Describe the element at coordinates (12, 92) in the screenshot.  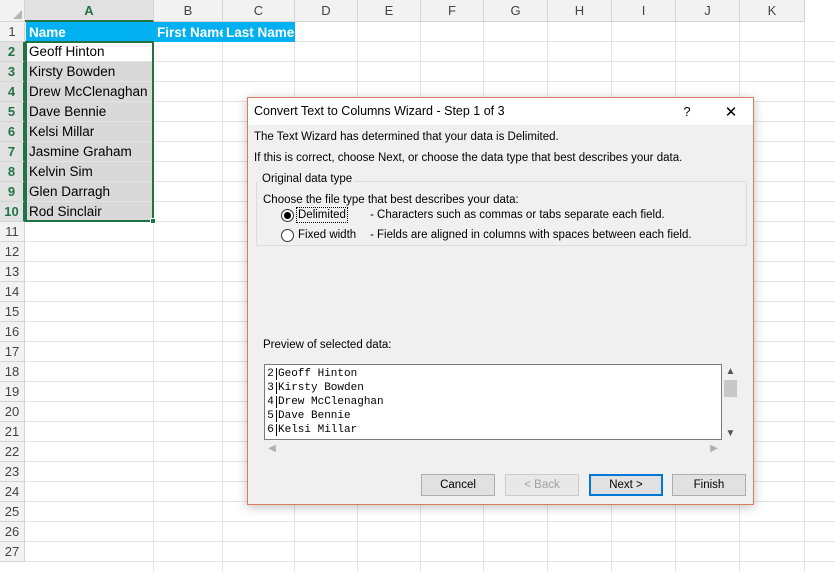
I see `row-header-4: 4` at that location.